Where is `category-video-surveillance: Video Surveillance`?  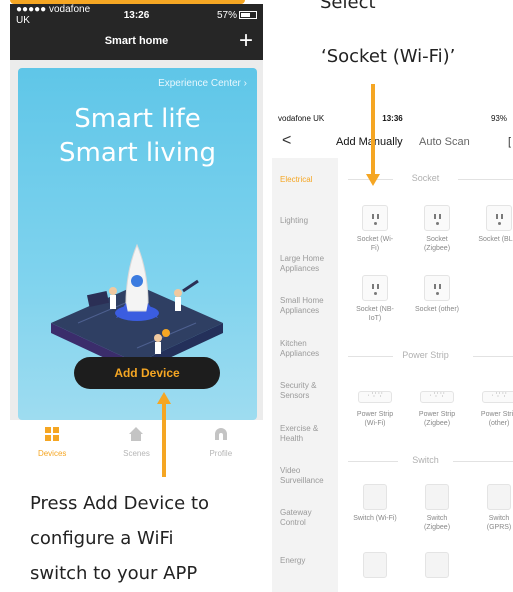 category-video-surveillance: Video Surveillance is located at coordinates (307, 476).